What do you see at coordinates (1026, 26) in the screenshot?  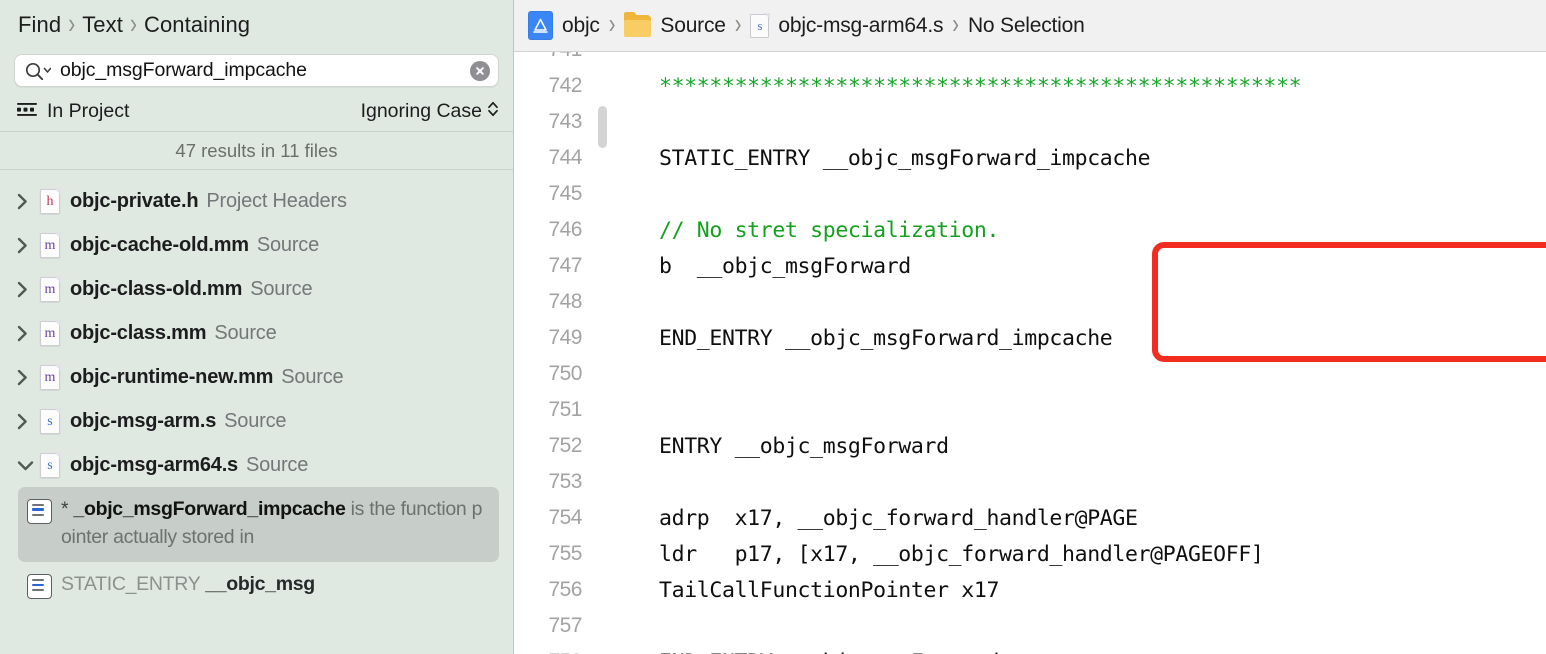 I see `breadcrumb-item-selection: No Selection` at bounding box center [1026, 26].